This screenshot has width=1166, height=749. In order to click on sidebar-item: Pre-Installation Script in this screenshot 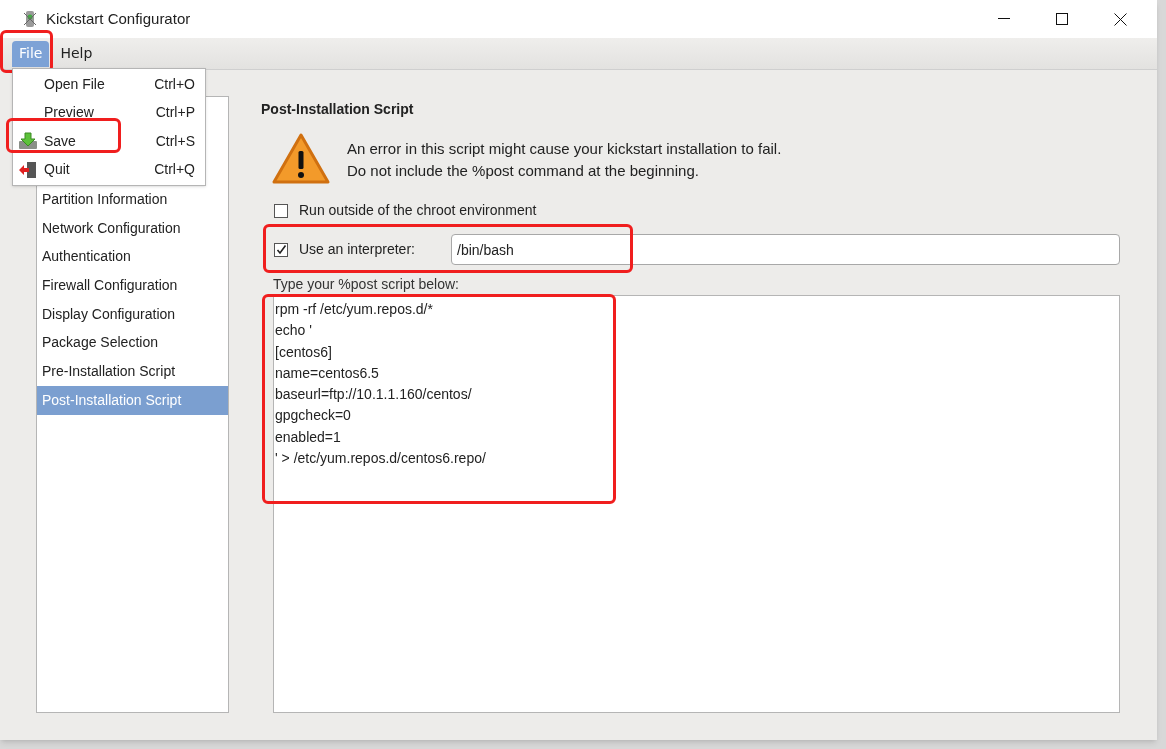, I will do `click(132, 371)`.